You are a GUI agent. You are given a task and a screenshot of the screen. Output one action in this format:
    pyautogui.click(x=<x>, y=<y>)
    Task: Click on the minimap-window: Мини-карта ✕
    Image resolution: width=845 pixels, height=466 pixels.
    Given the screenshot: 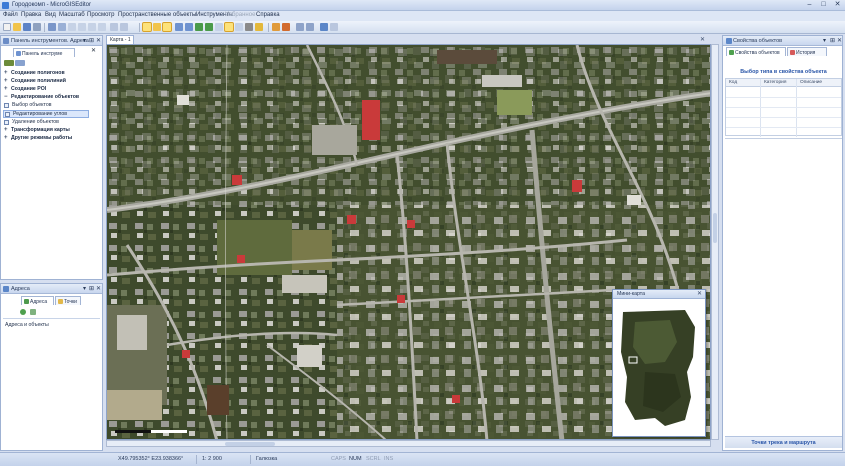 What is the action you would take?
    pyautogui.click(x=659, y=363)
    